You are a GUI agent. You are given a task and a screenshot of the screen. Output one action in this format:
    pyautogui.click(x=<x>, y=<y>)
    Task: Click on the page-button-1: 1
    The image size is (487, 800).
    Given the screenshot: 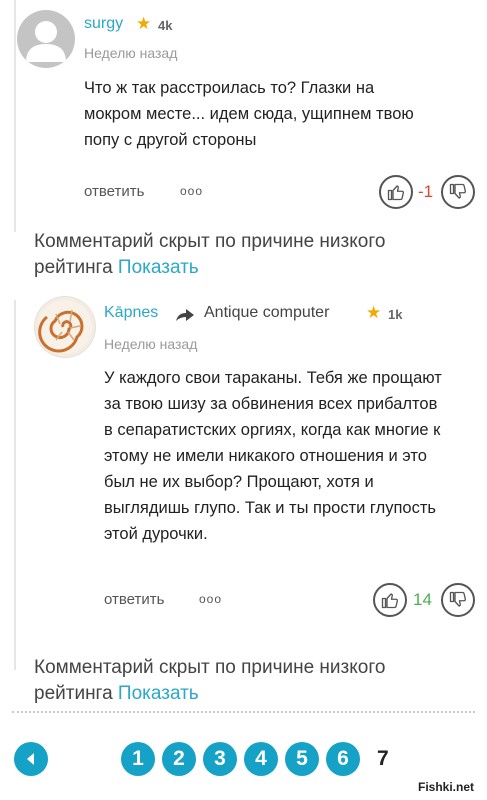 What is the action you would take?
    pyautogui.click(x=138, y=759)
    